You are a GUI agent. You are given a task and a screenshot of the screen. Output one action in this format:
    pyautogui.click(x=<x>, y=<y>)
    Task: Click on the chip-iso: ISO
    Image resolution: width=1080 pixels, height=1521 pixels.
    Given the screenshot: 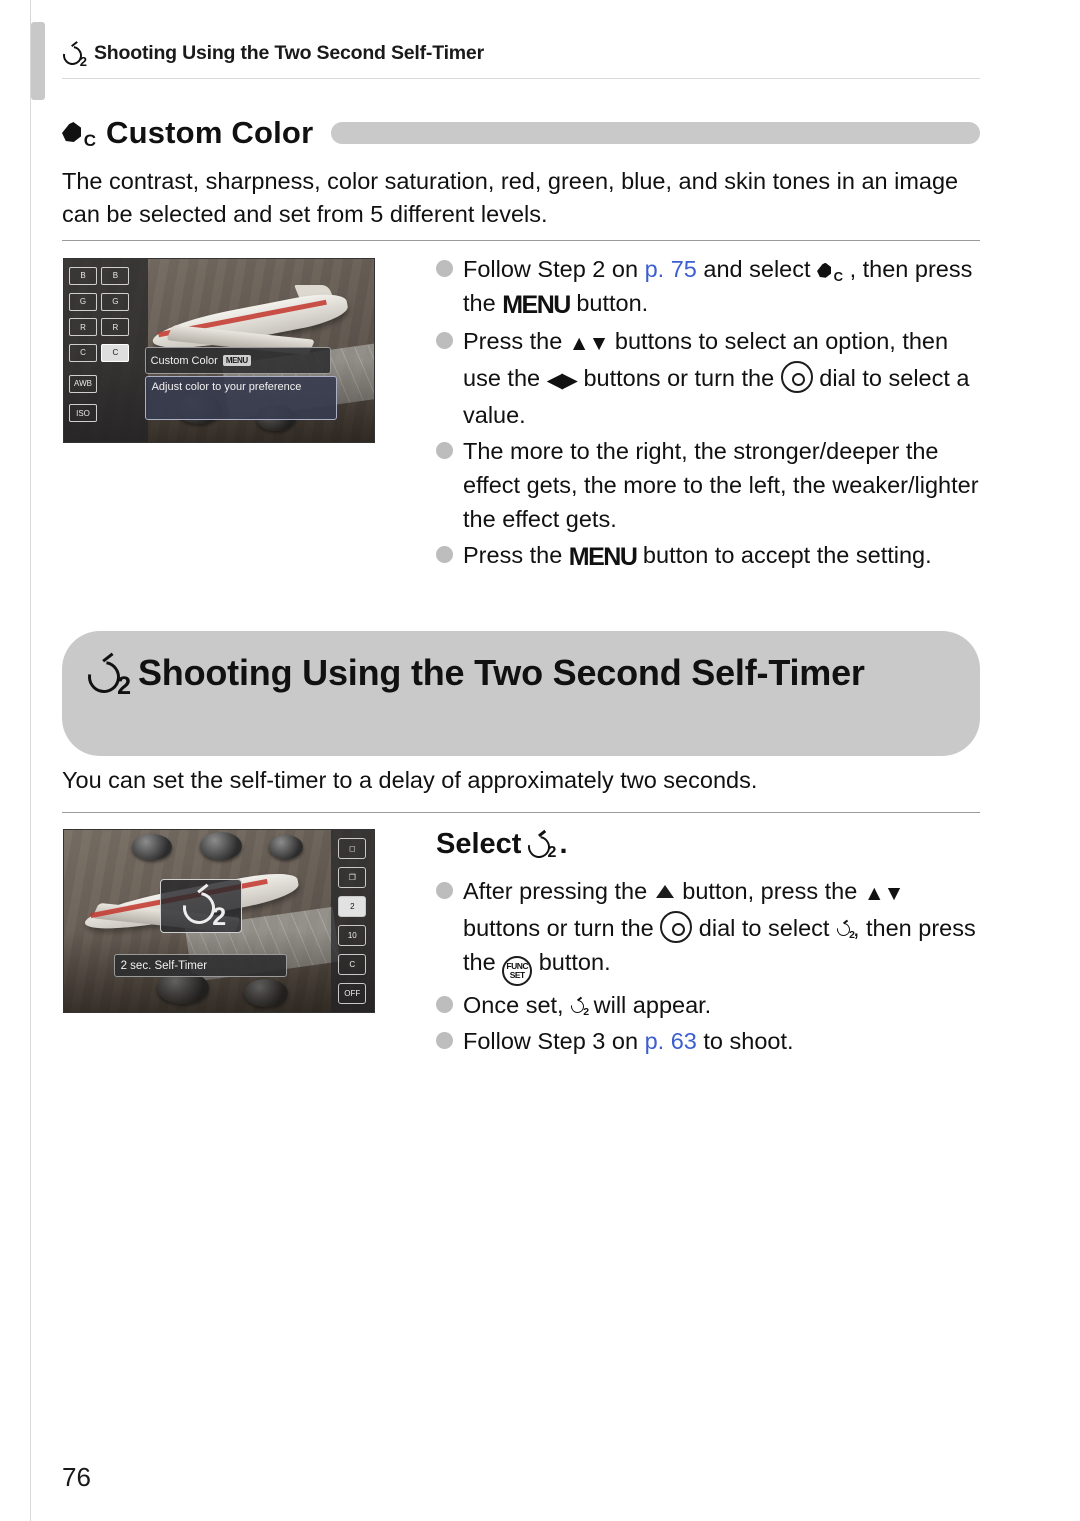 What is the action you would take?
    pyautogui.click(x=83, y=413)
    